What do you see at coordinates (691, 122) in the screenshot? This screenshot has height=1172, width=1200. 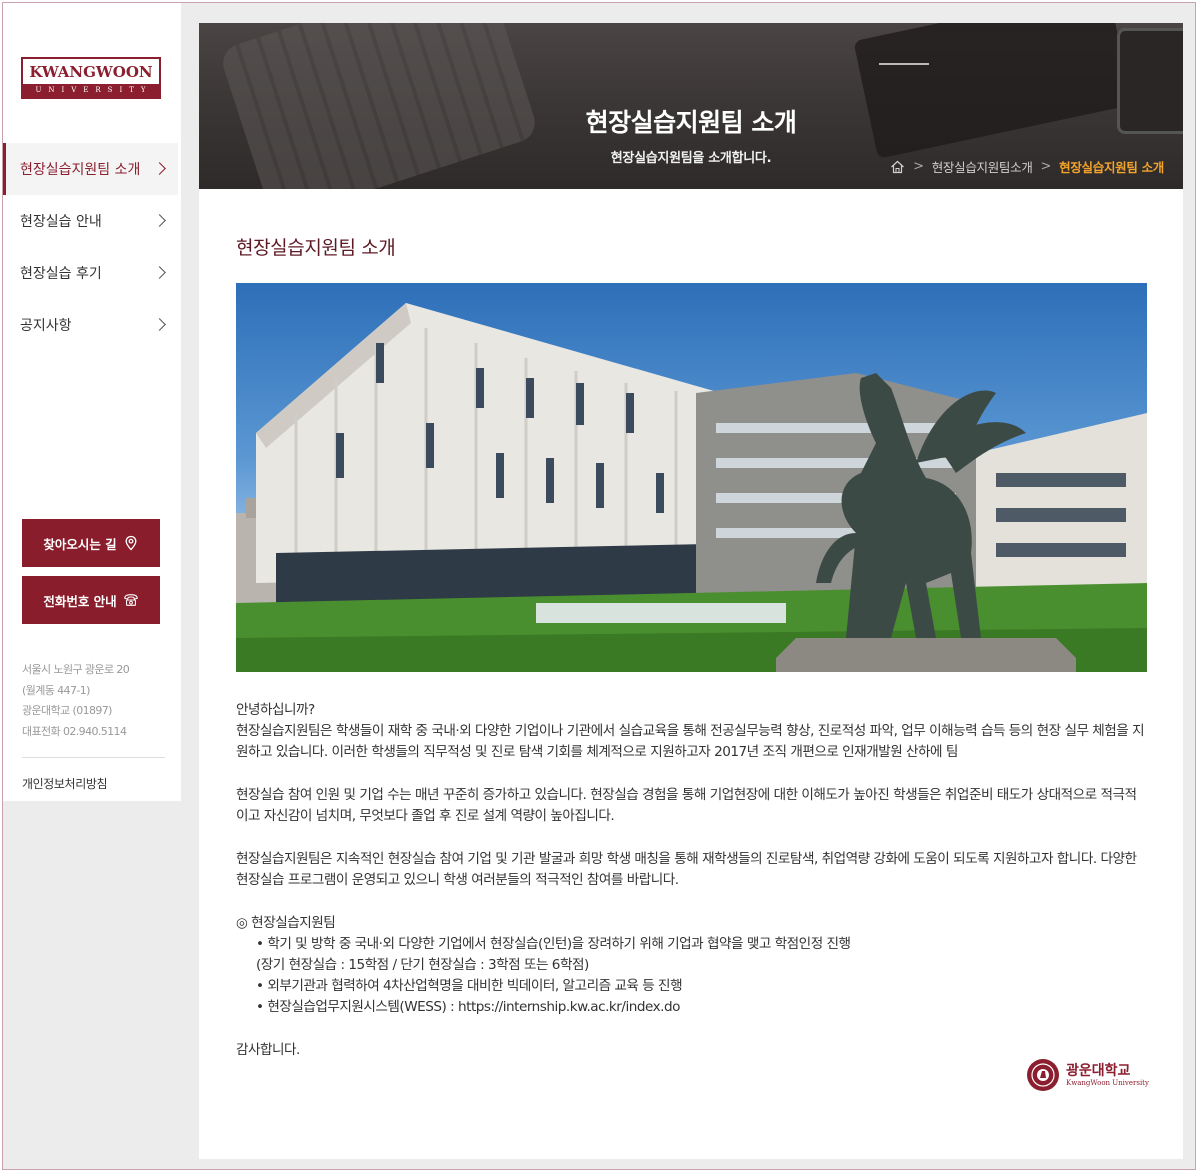 I see `banner-title: 현장실습지원팀 소개` at bounding box center [691, 122].